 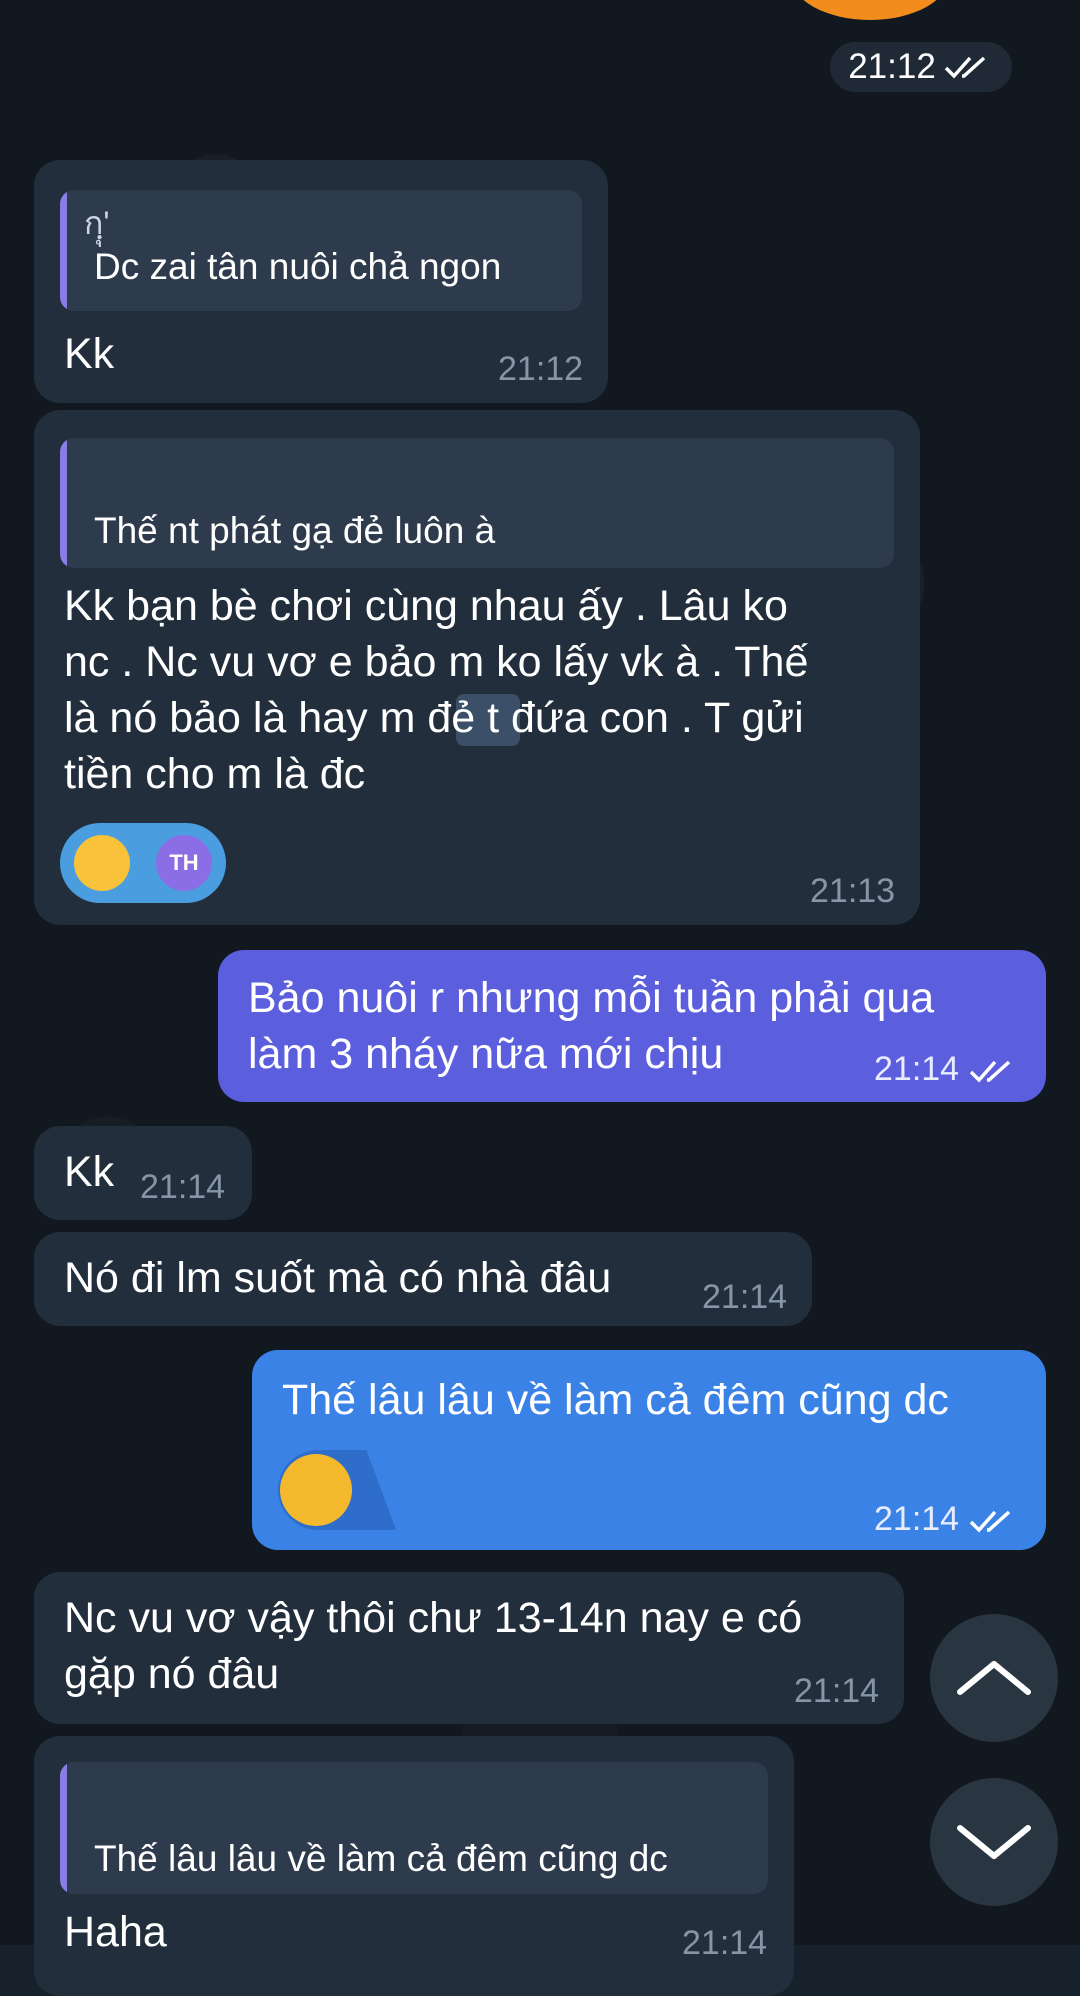 What do you see at coordinates (381, 1858) in the screenshot?
I see `reply-text: Thế lâu lâu về làm cả đêm cũng dc` at bounding box center [381, 1858].